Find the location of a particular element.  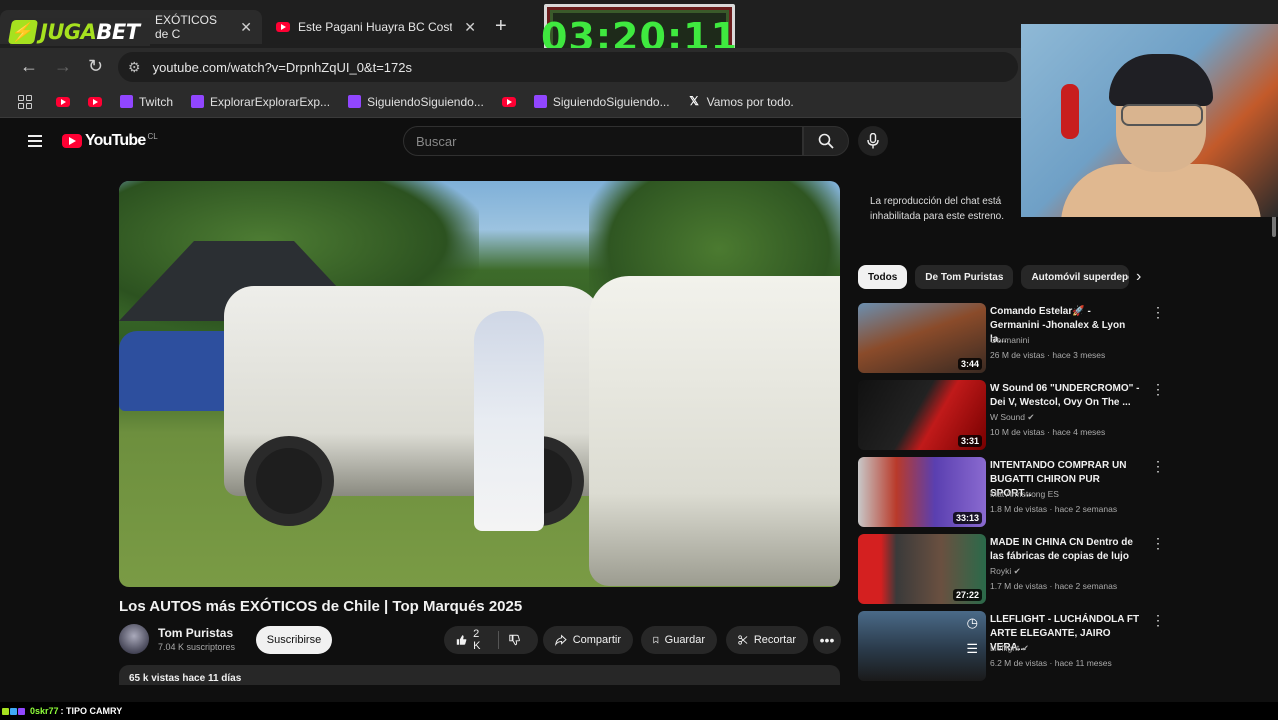

video-thumbnail: 33:13 is located at coordinates (922, 492).